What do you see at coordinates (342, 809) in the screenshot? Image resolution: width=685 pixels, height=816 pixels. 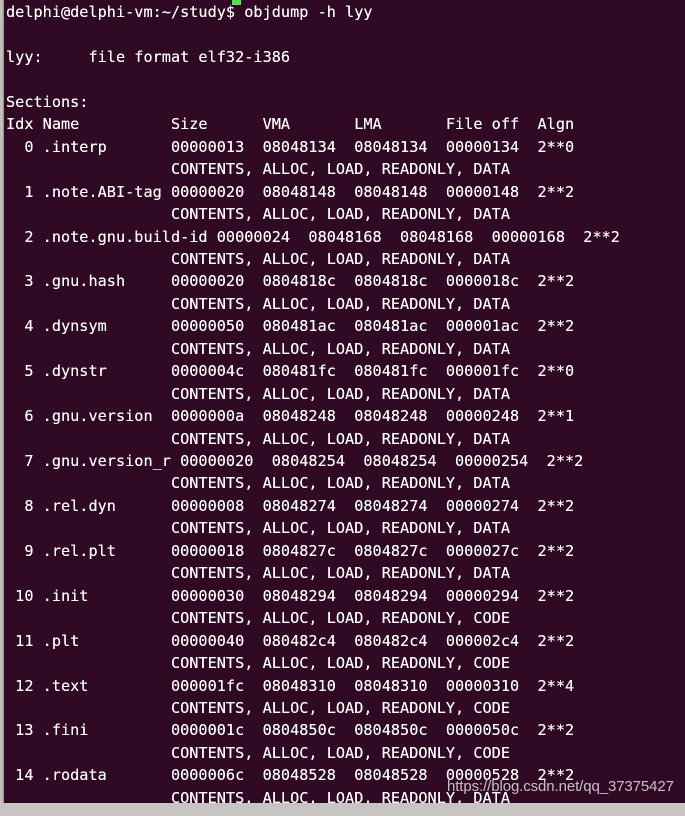 I see `window-bottom-border` at bounding box center [342, 809].